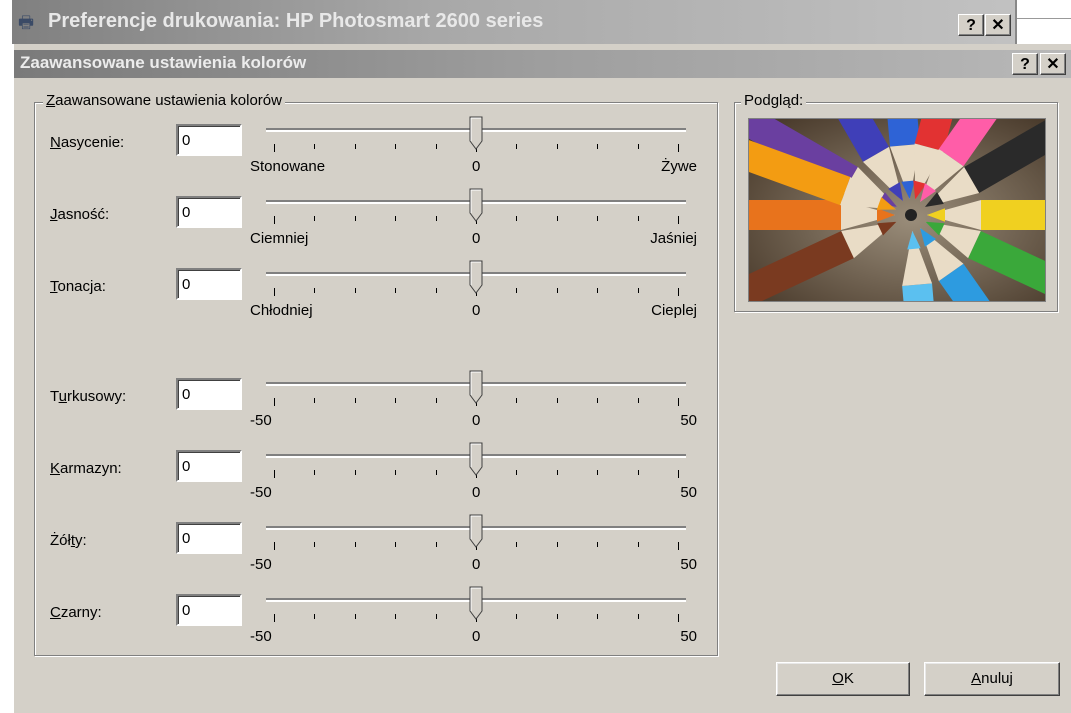 The height and width of the screenshot is (713, 1071). I want to click on color-settings-legend: Zaawansowane ustawienia kolorów, so click(164, 100).